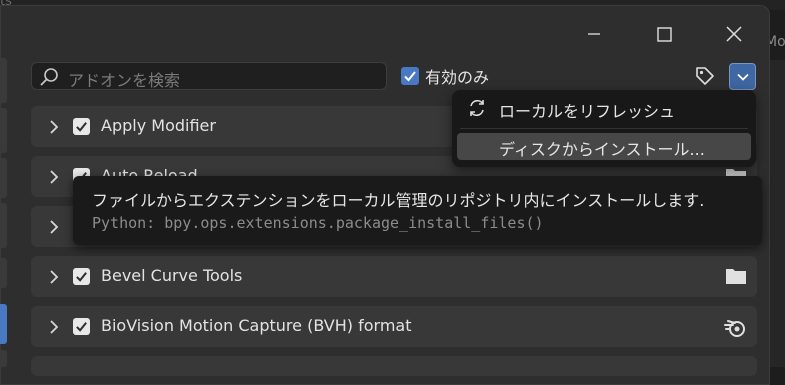 The height and width of the screenshot is (385, 785). Describe the element at coordinates (398, 200) in the screenshot. I see `tooltip-description: ファイルからエクステンションをローカル管理のリポジトリ内にインストールします.` at that location.